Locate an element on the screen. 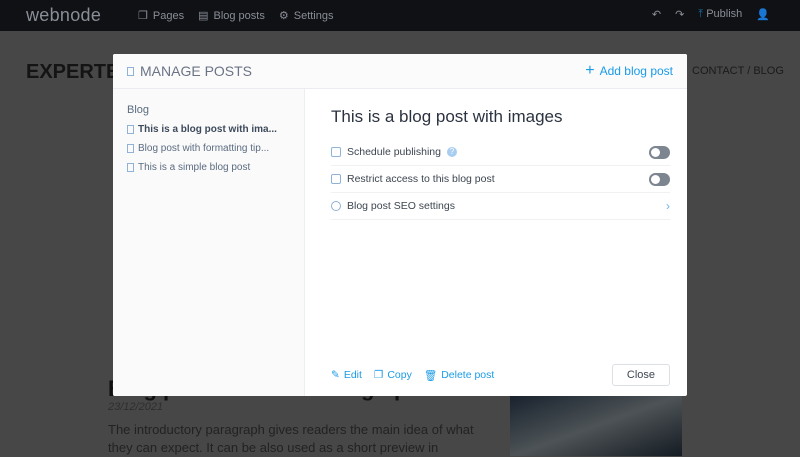 The image size is (800, 457). post-title: This is a blog post with images is located at coordinates (447, 116).